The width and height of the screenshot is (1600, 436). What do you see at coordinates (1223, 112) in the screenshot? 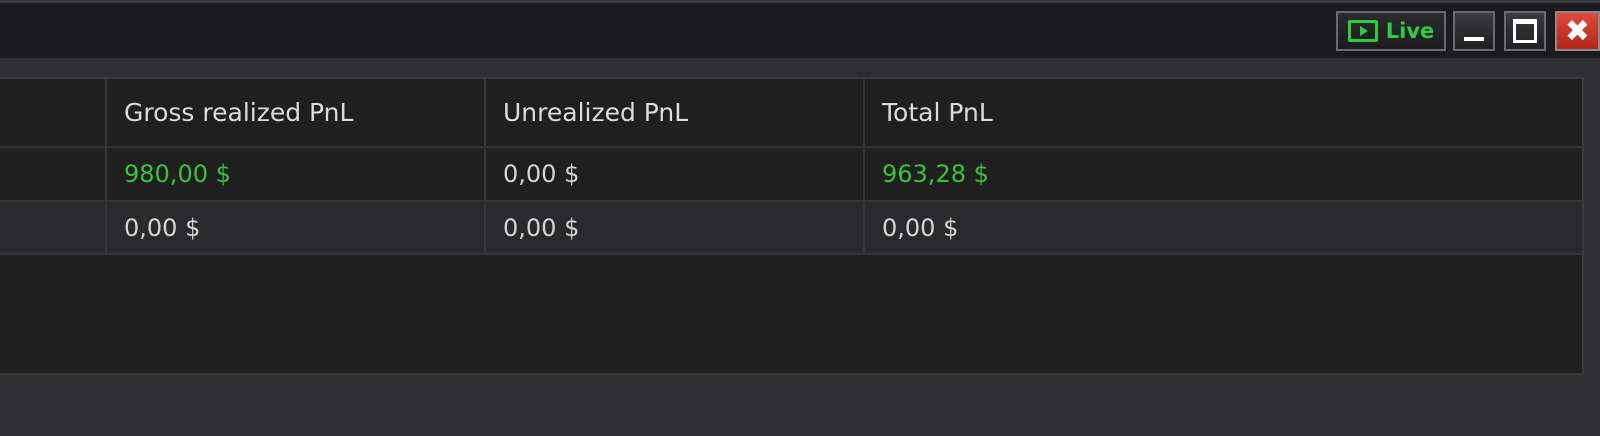
I see `column-header-total-pnl: Total PnL` at bounding box center [1223, 112].